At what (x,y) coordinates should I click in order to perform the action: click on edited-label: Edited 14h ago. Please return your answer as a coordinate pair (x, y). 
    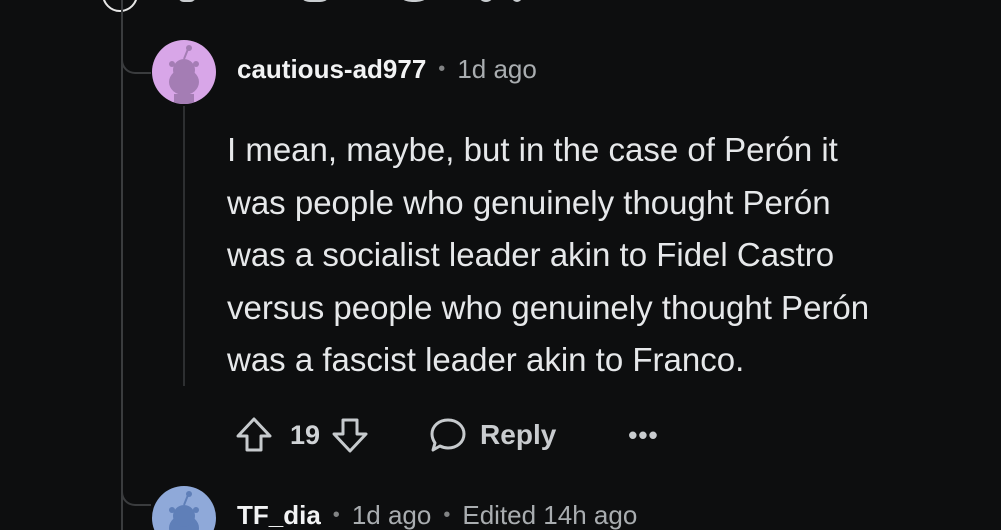
    Looking at the image, I should click on (550, 515).